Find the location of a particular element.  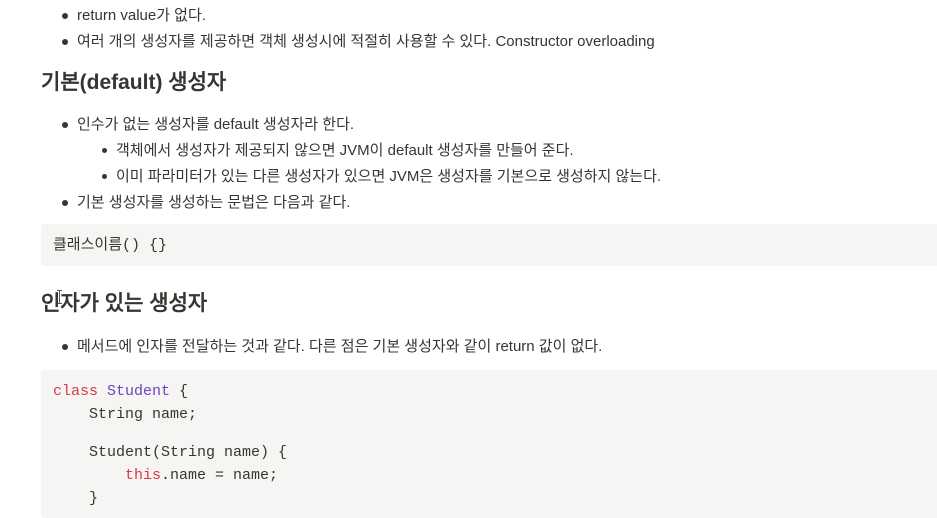

code-class-name: Student is located at coordinates (139, 391).